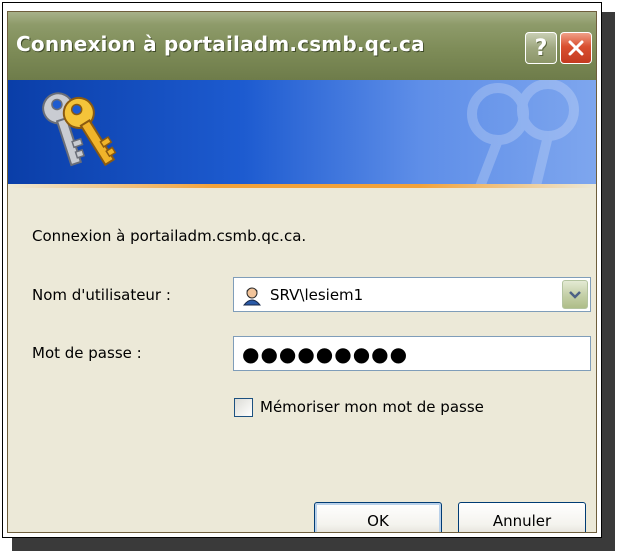  I want to click on help-button: ?, so click(541, 48).